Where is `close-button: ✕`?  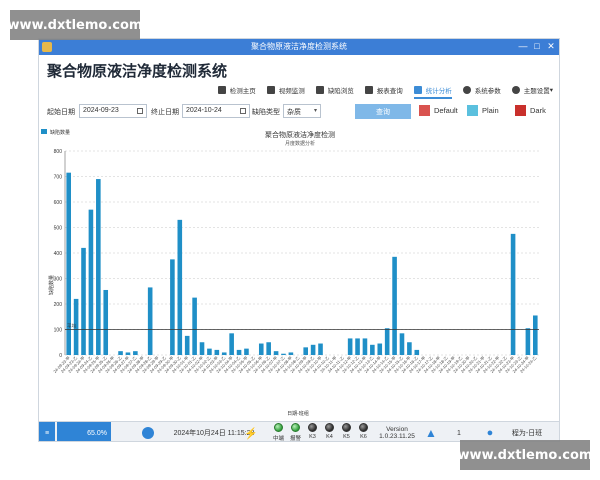 close-button: ✕ is located at coordinates (551, 46).